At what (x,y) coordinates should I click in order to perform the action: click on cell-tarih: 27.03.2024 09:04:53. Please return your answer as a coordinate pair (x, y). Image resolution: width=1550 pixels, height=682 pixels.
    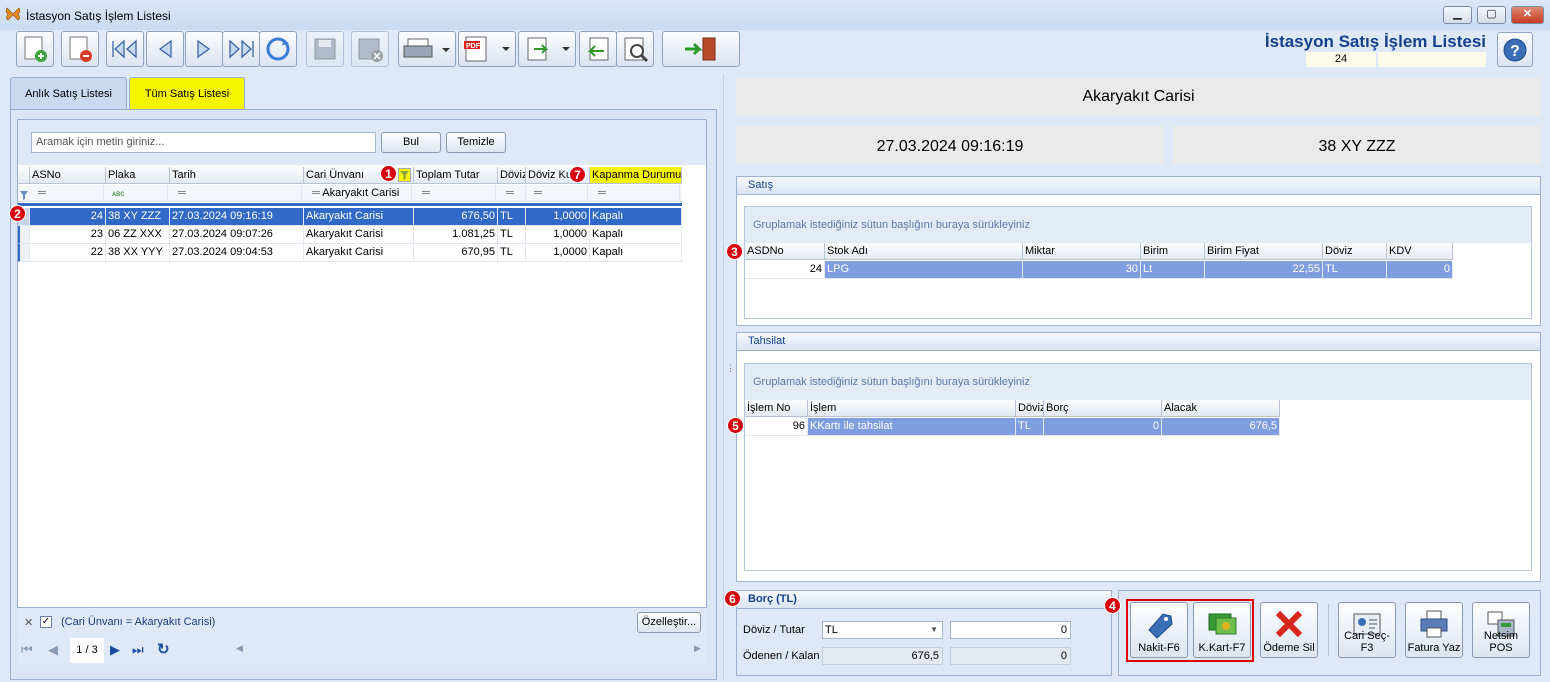
    Looking at the image, I should click on (237, 253).